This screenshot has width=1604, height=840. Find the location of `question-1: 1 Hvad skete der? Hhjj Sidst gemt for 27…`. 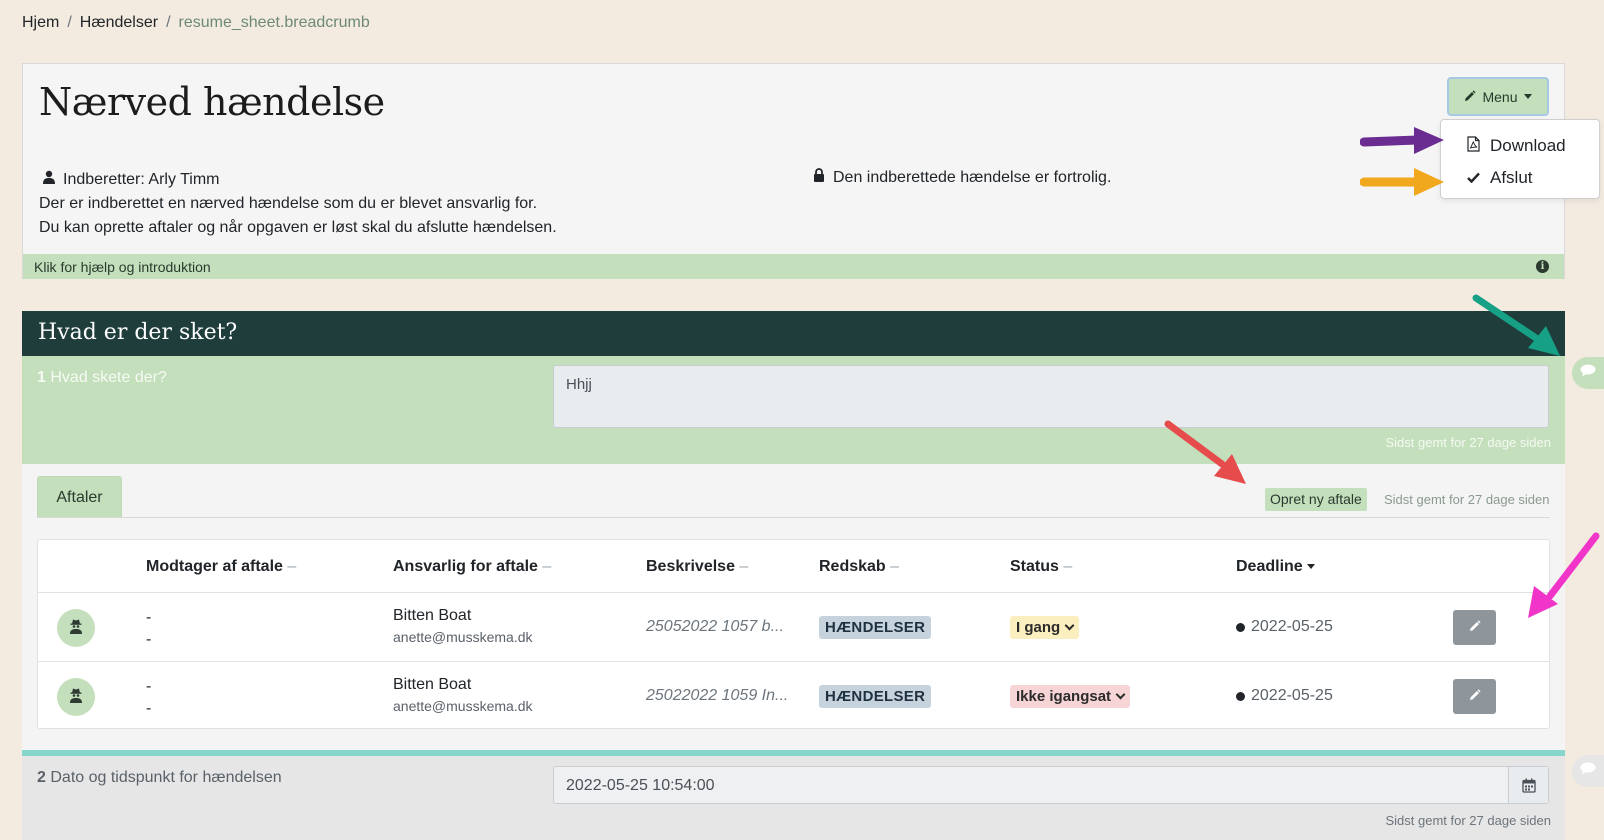

question-1: 1 Hvad skete der? Hhjj Sidst gemt for 27… is located at coordinates (793, 410).